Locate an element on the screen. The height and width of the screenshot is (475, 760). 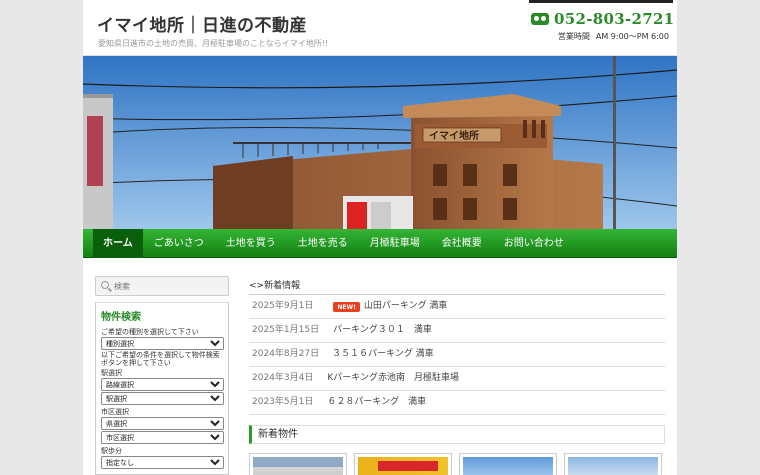
news-date: 2023年5月1日 is located at coordinates (283, 402).